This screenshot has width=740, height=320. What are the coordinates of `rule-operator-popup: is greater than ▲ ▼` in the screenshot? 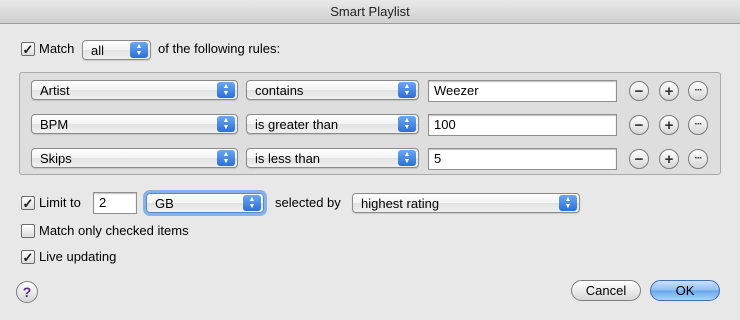 It's located at (332, 124).